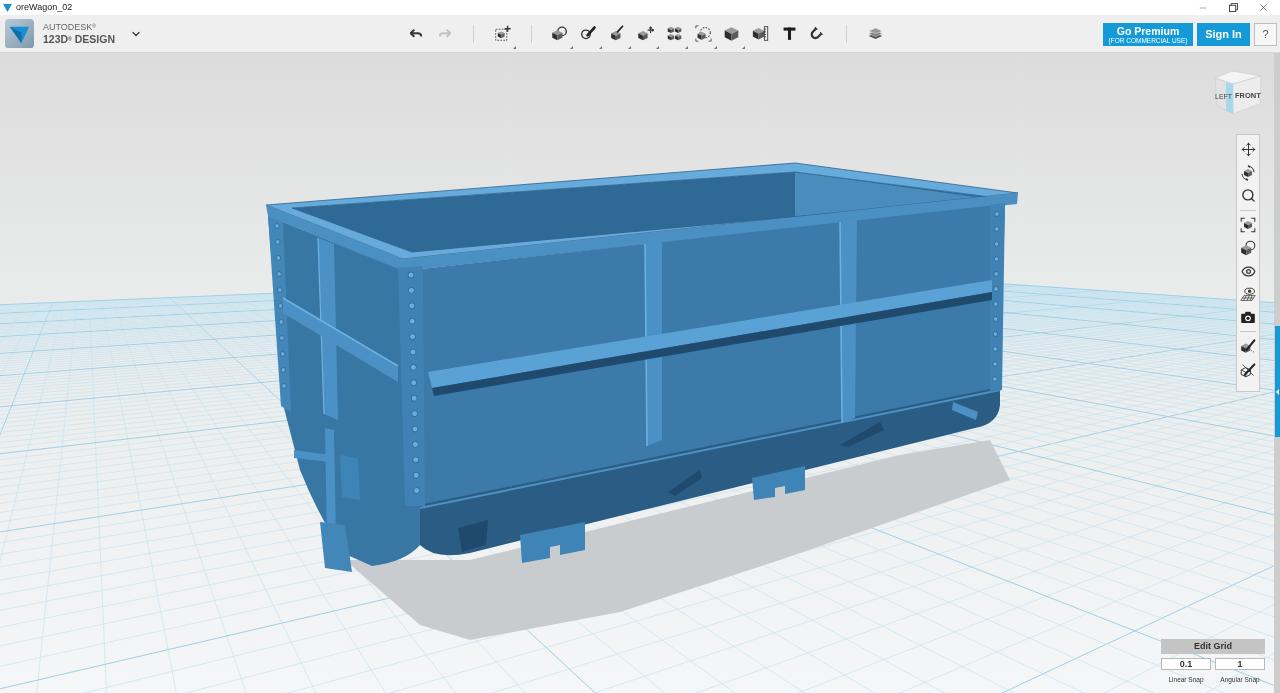 Image resolution: width=1280 pixels, height=693 pixels. I want to click on cube-icon, so click(732, 33).